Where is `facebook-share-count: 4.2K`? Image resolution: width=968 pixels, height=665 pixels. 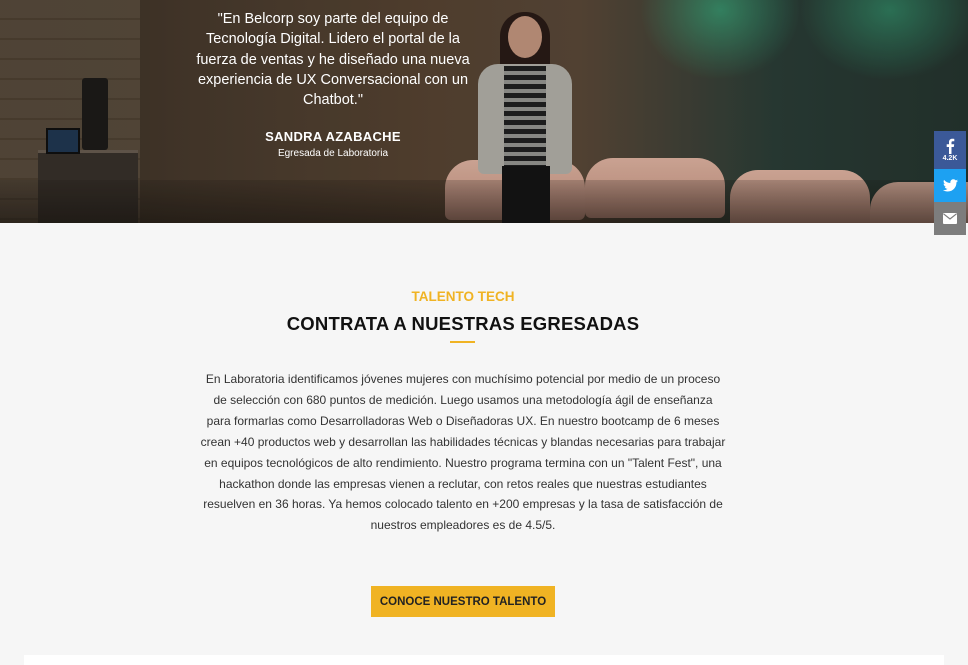
facebook-share-count: 4.2K is located at coordinates (950, 158).